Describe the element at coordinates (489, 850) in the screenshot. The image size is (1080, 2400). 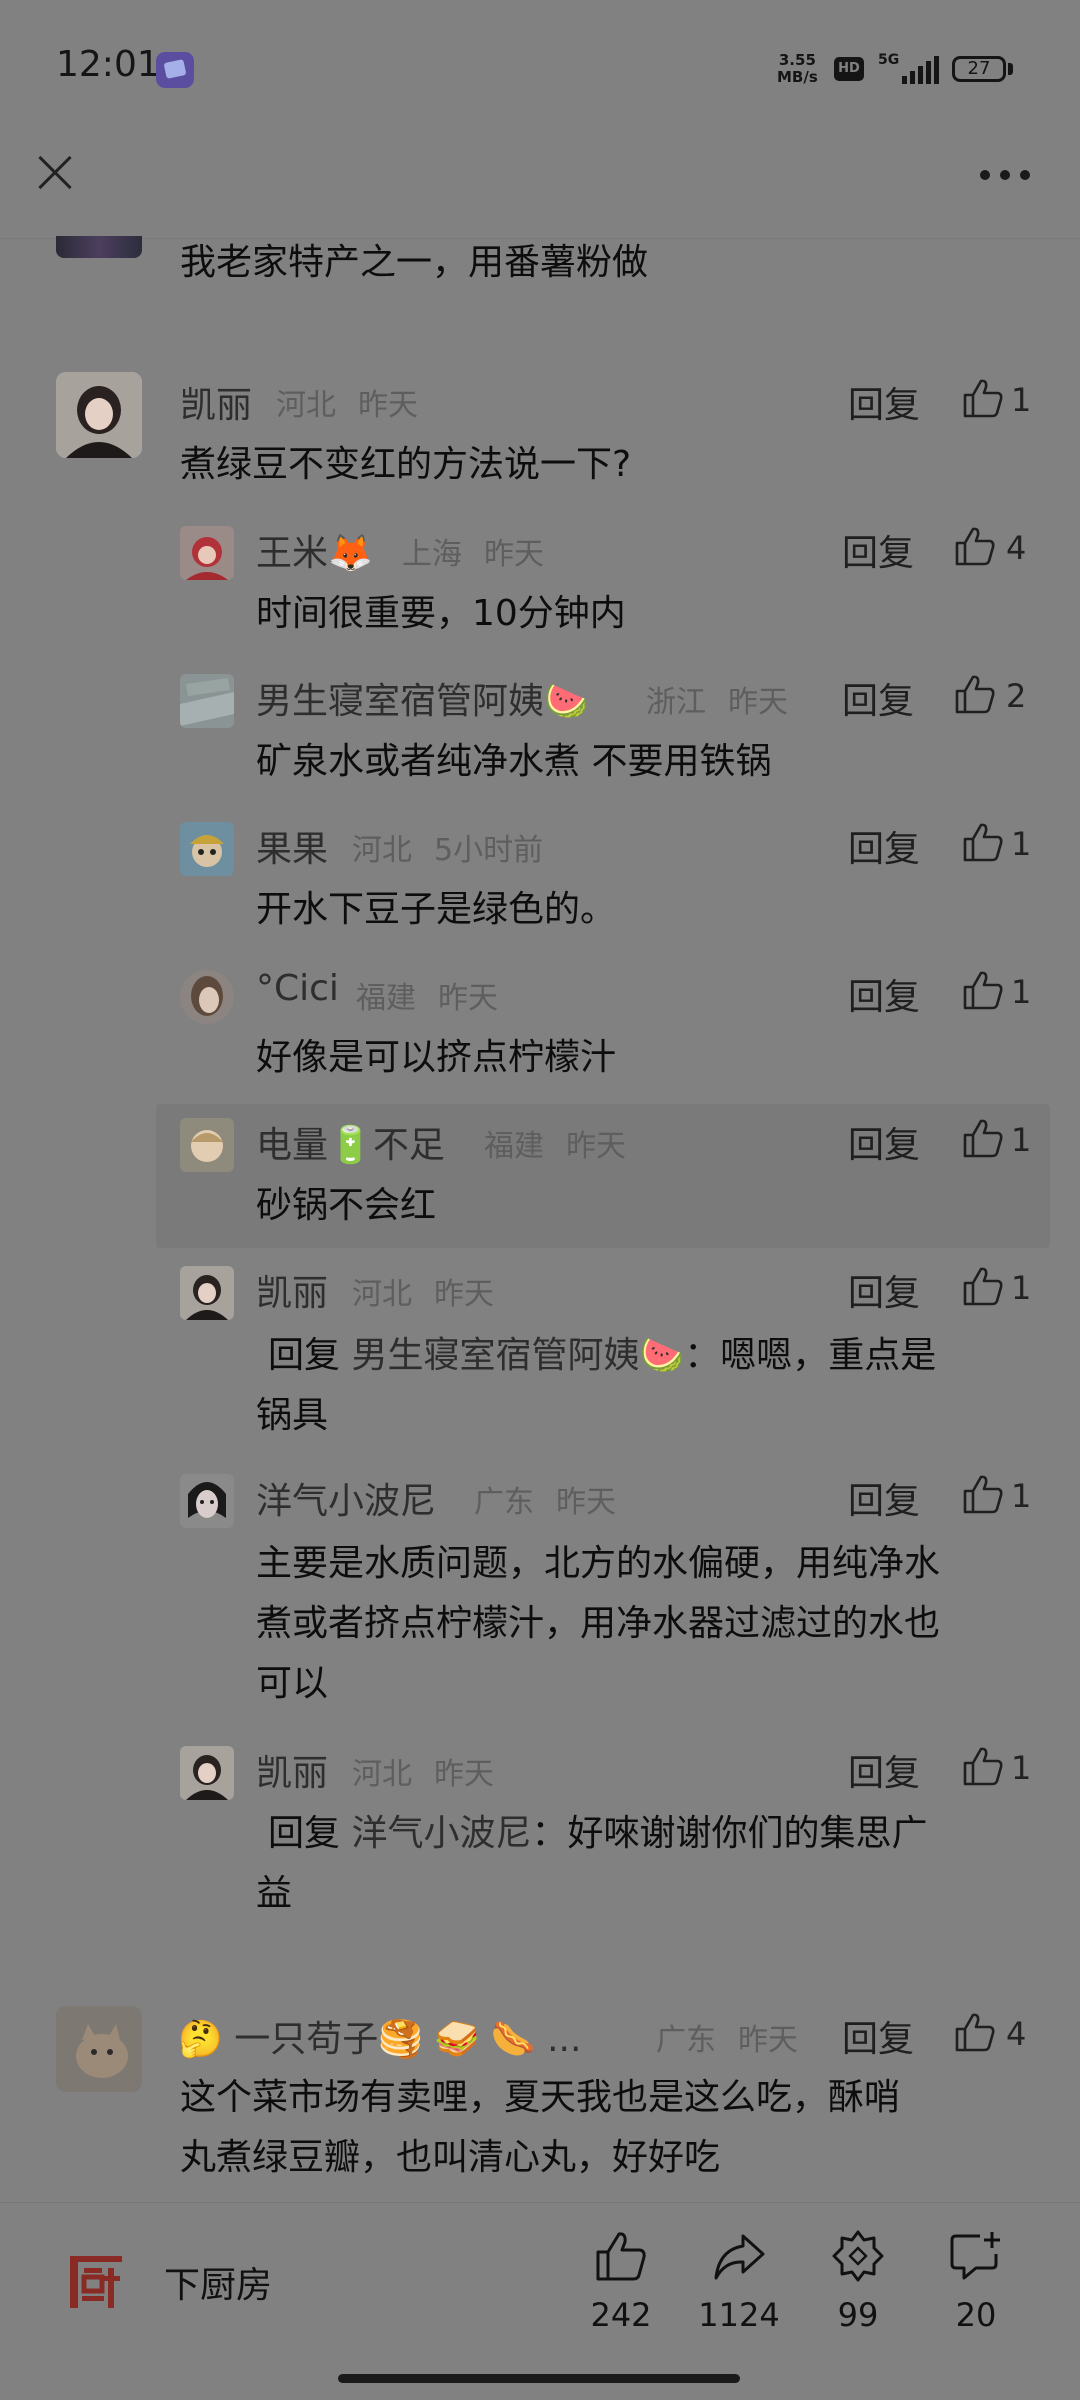
I see `comment-time: 5小时前` at that location.